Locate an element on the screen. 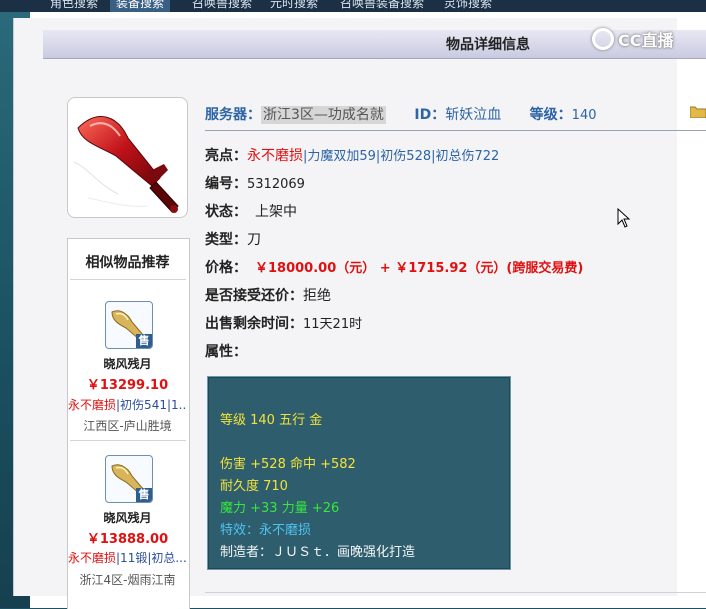 The image size is (706, 609). status-label: 状态： is located at coordinates (226, 212).